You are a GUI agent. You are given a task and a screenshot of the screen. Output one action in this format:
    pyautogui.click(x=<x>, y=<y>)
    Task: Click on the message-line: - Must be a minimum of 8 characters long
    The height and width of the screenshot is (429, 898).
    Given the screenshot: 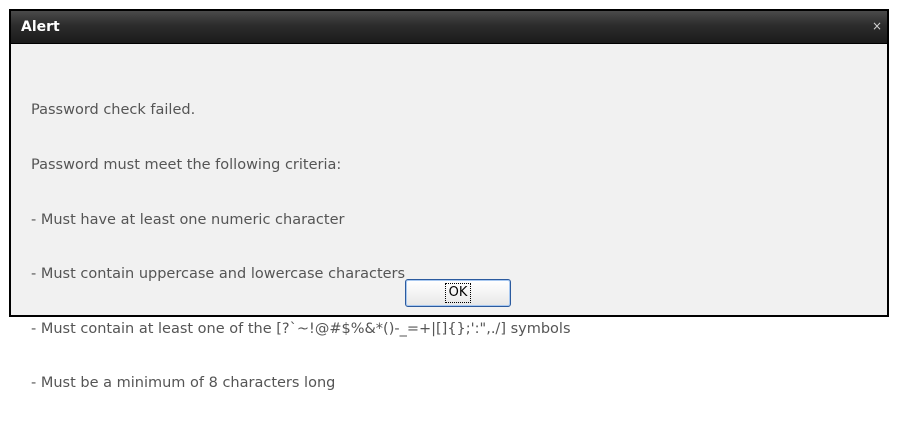 What is the action you would take?
    pyautogui.click(x=183, y=383)
    